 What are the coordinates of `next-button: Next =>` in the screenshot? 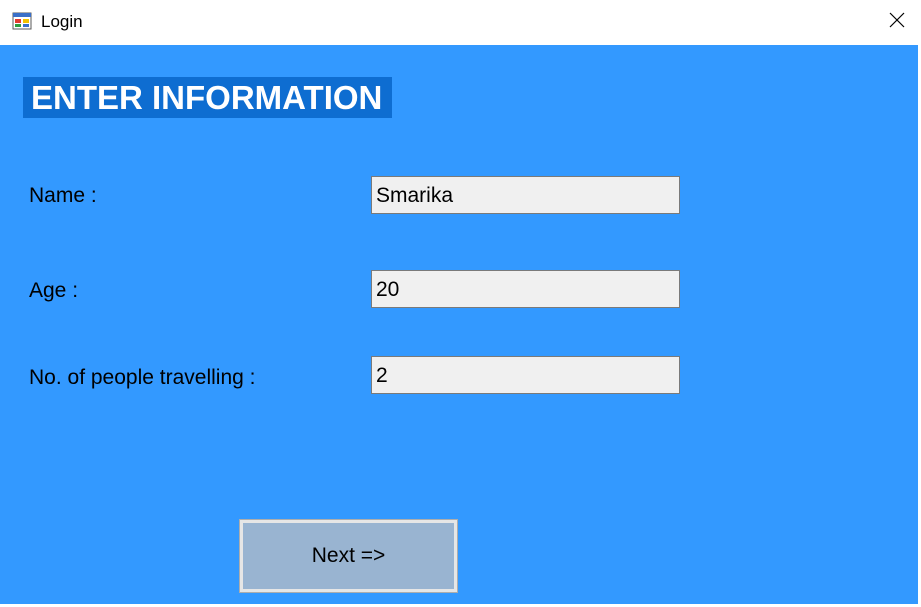 It's located at (348, 556).